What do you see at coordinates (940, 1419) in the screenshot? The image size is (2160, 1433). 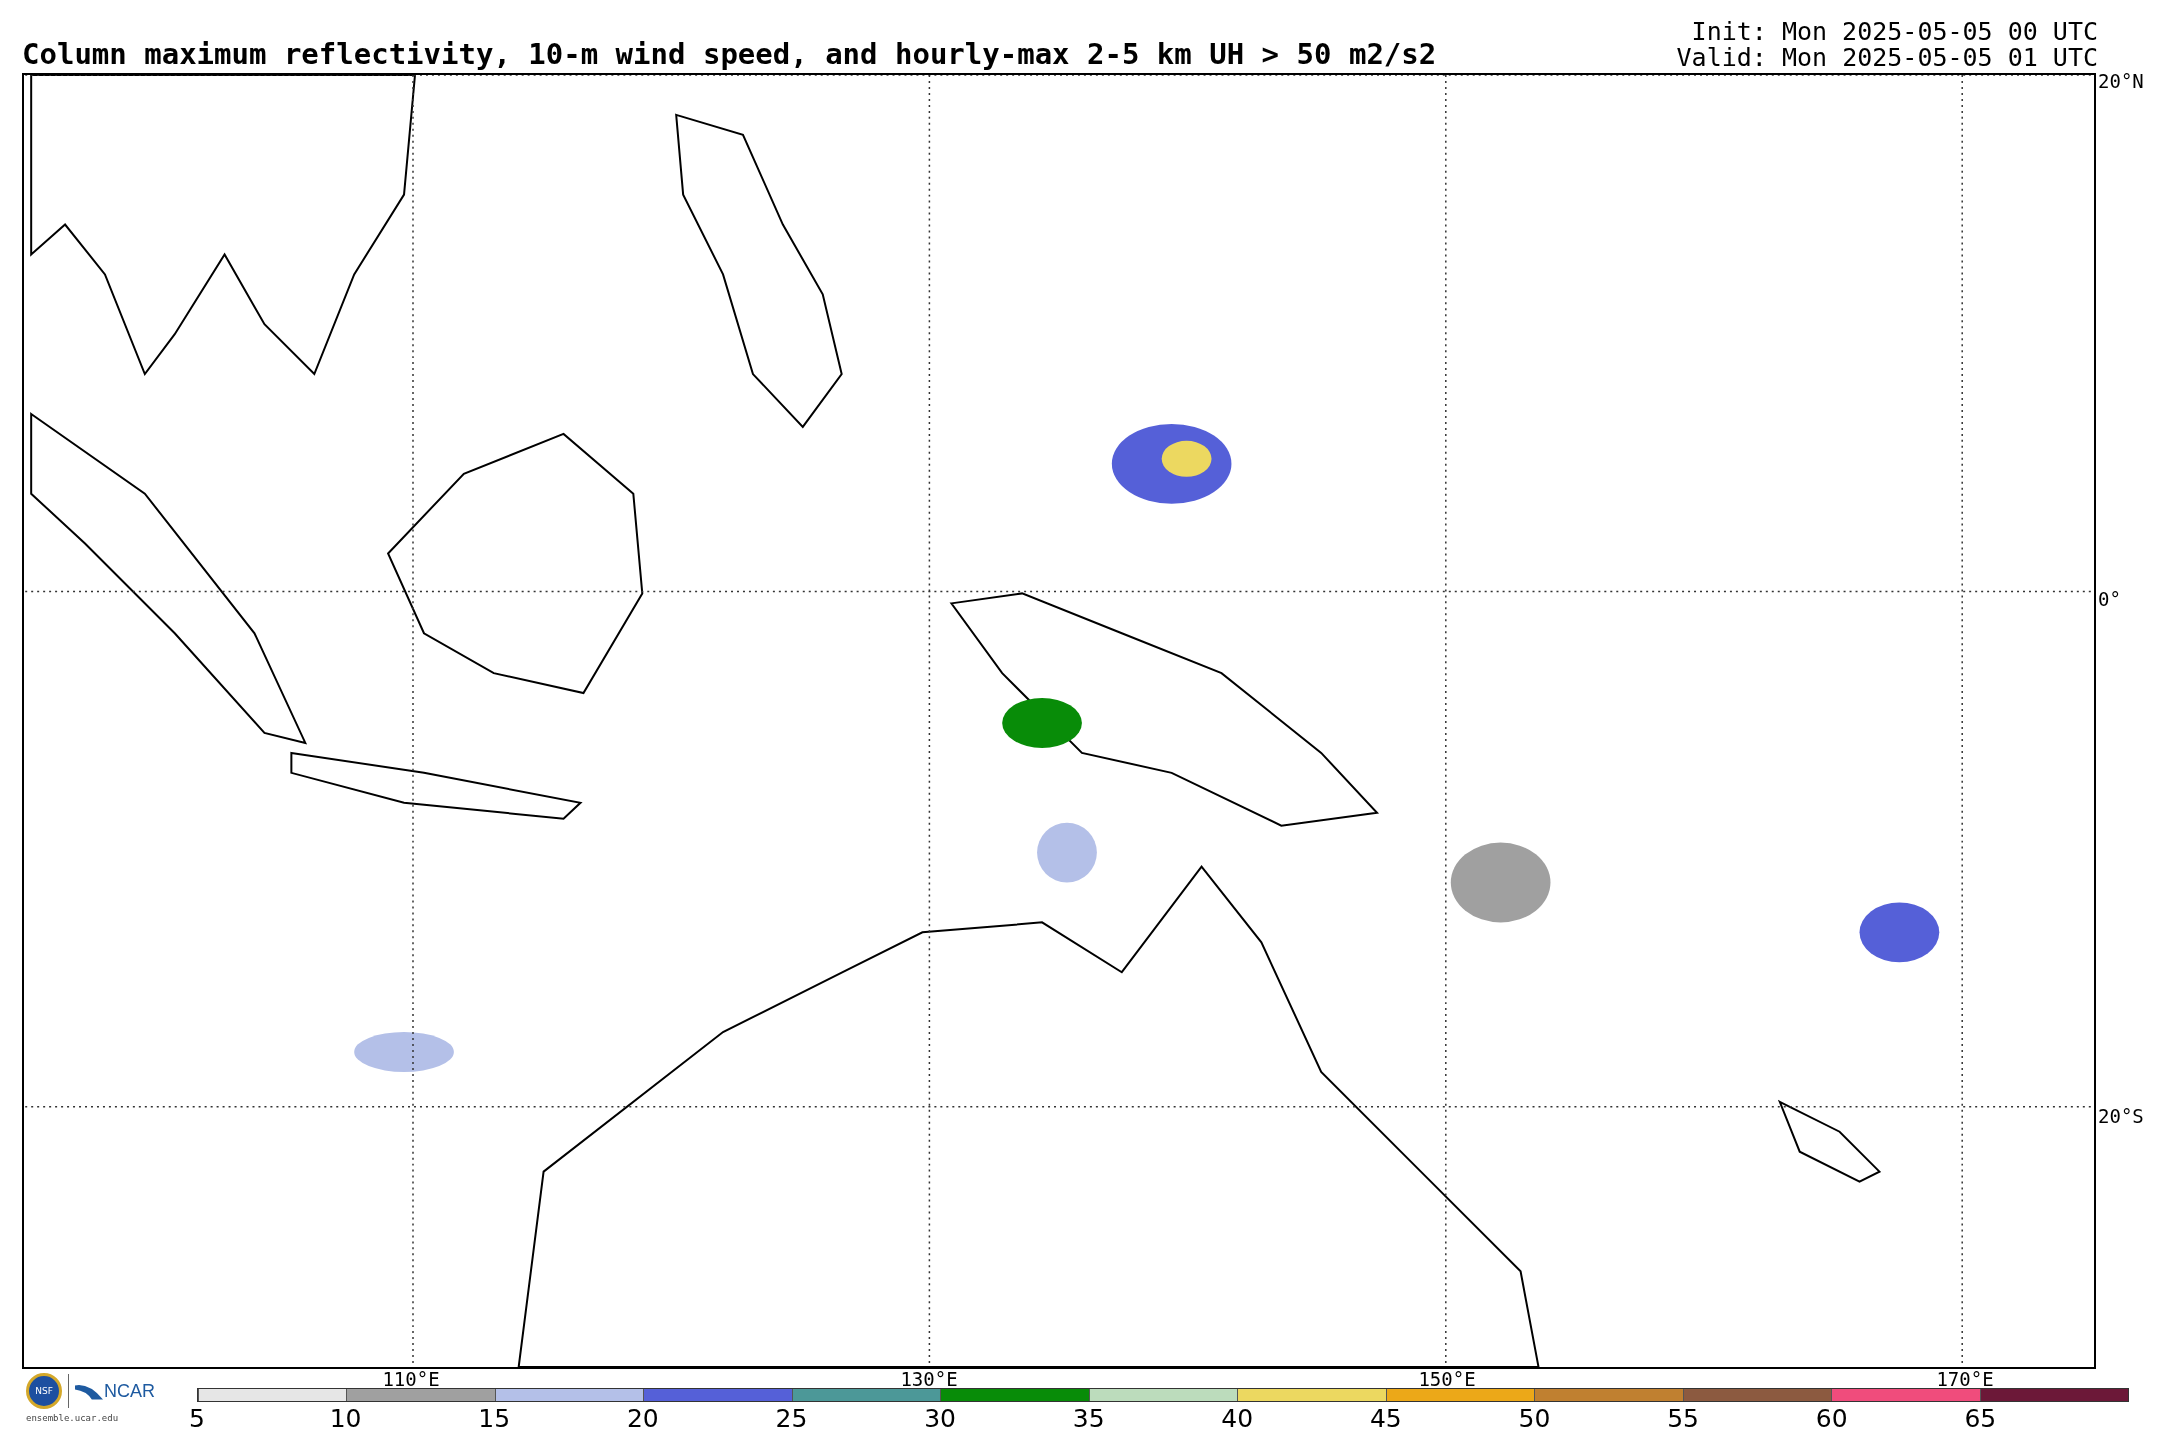 I see `scale-label: 30` at bounding box center [940, 1419].